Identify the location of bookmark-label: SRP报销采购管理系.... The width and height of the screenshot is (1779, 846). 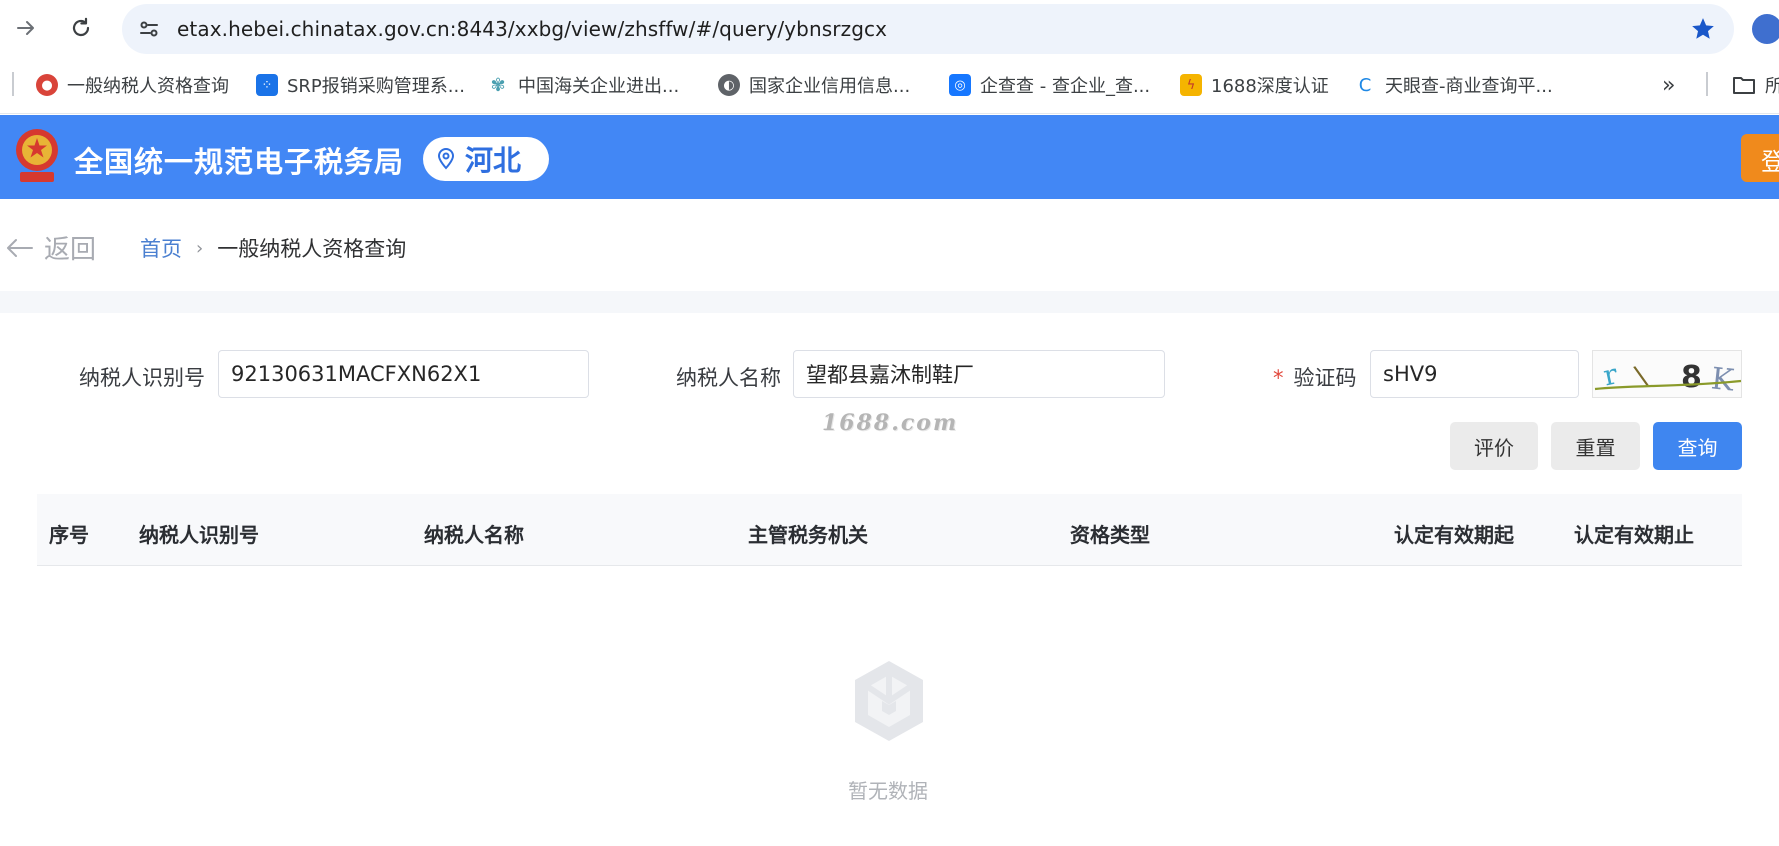
(376, 86).